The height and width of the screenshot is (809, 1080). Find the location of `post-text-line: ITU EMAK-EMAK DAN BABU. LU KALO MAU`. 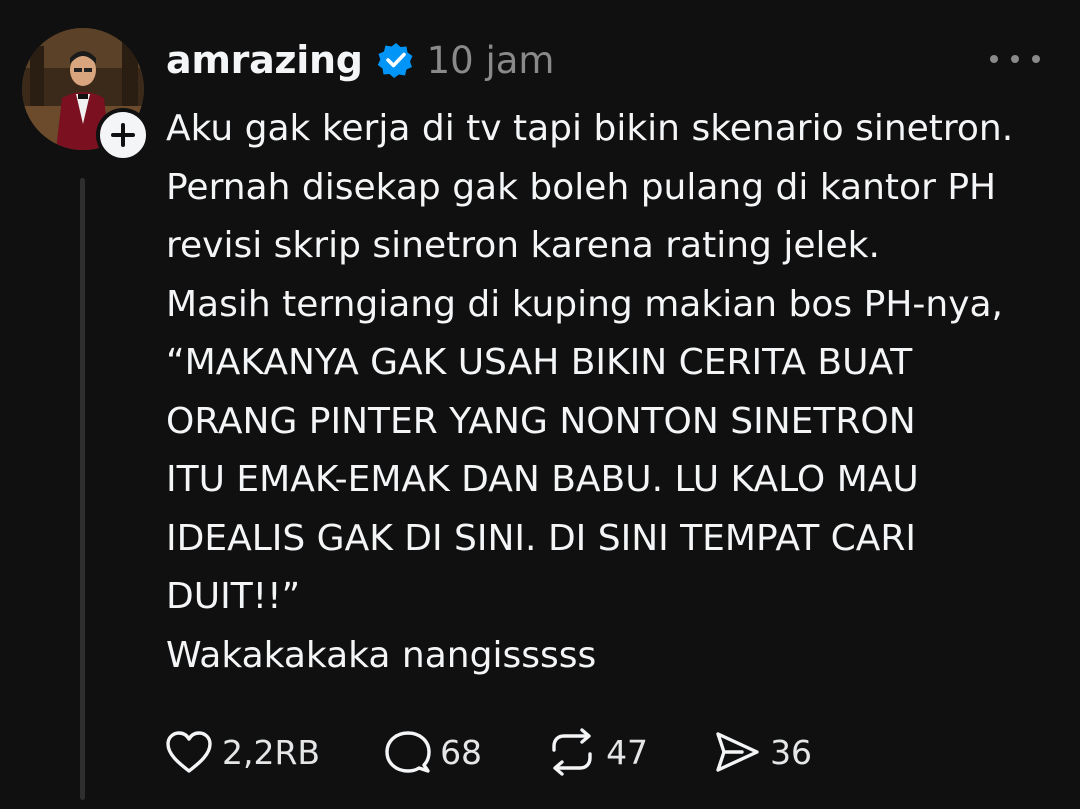

post-text-line: ITU EMAK-EMAK DAN BABU. LU KALO MAU is located at coordinates (542, 479).